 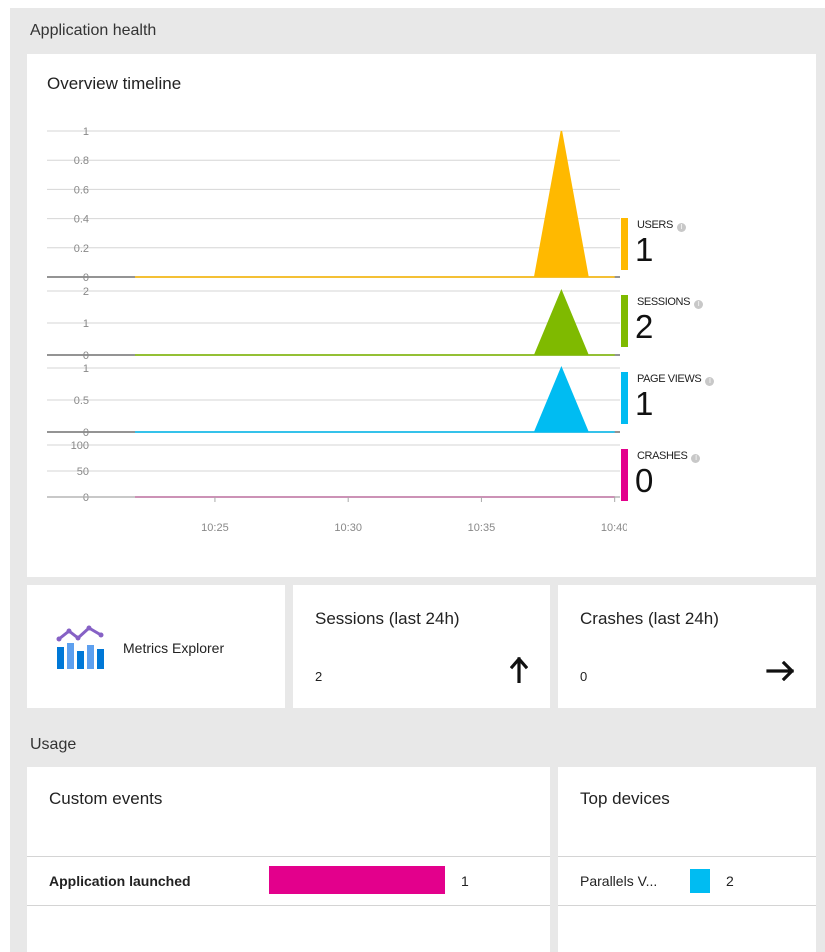 What do you see at coordinates (687, 859) in the screenshot?
I see `top-devices-tile: Top devices Parallels V... 2` at bounding box center [687, 859].